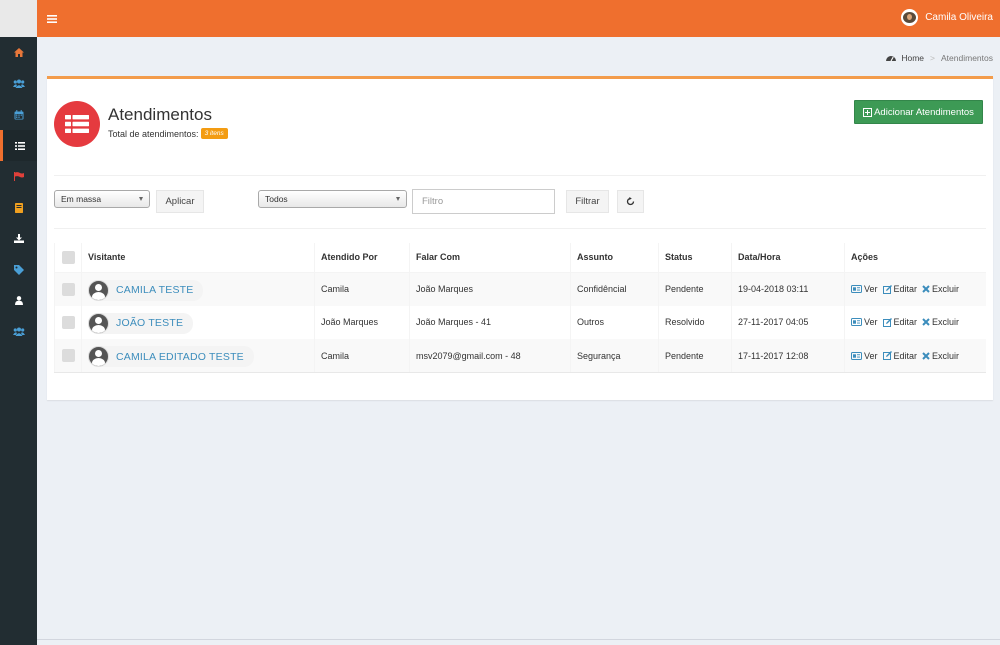  Describe the element at coordinates (490, 289) in the screenshot. I see `falar-com-cell: João Marques` at that location.